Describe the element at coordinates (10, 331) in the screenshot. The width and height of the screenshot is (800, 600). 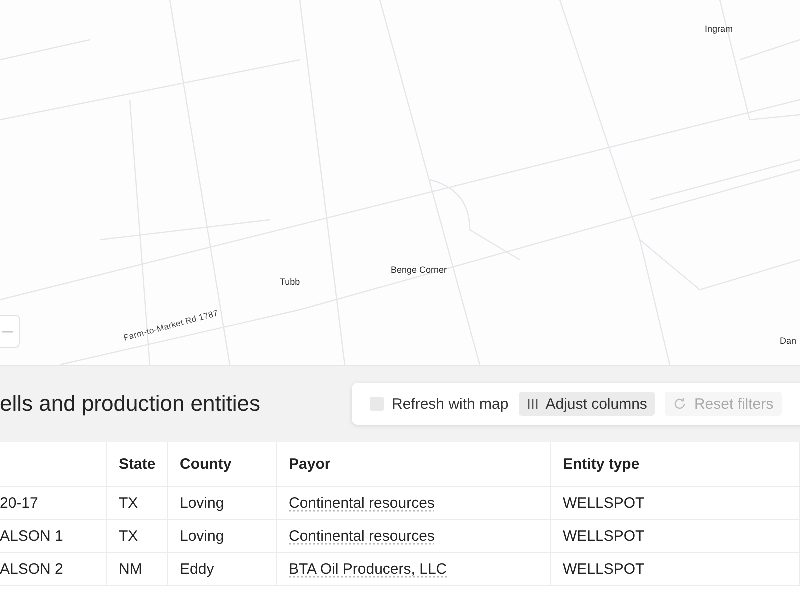
I see `zoom-out-button: —` at that location.